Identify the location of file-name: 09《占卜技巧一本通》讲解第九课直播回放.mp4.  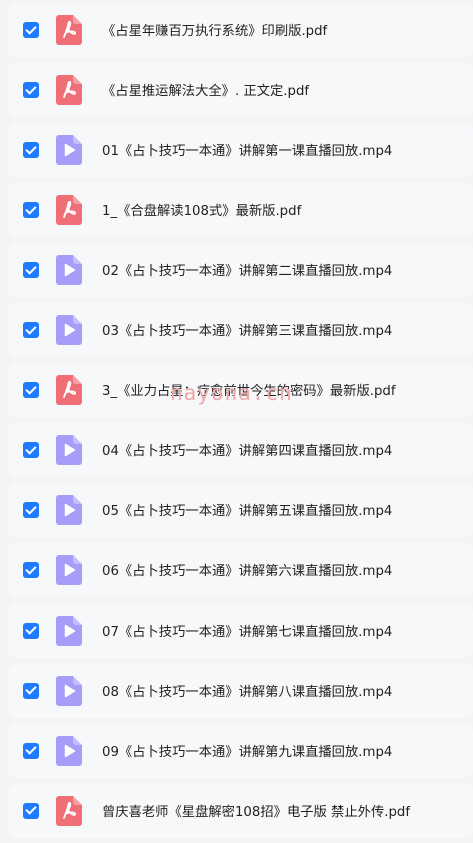
(247, 752).